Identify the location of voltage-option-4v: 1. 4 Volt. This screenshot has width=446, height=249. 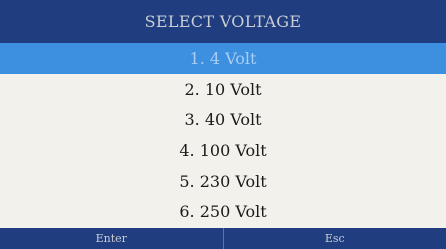
(223, 58).